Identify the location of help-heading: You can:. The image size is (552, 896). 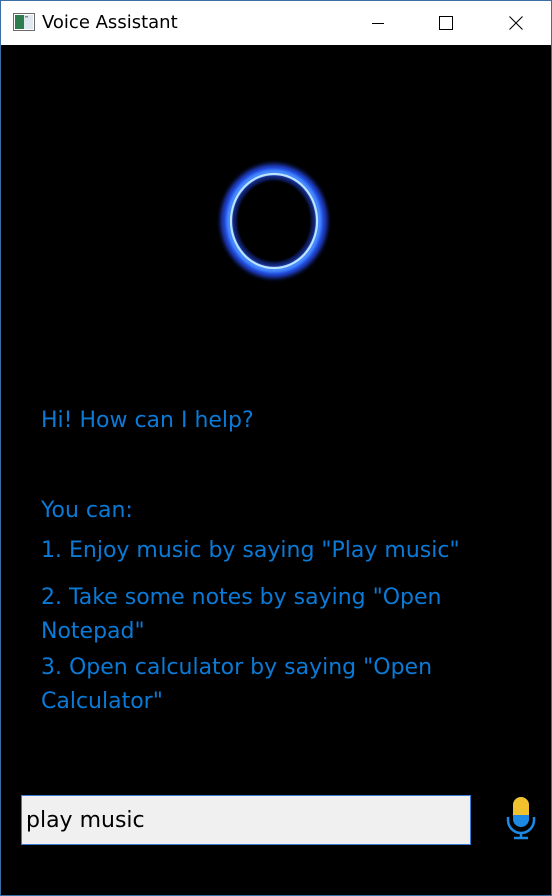
(87, 510).